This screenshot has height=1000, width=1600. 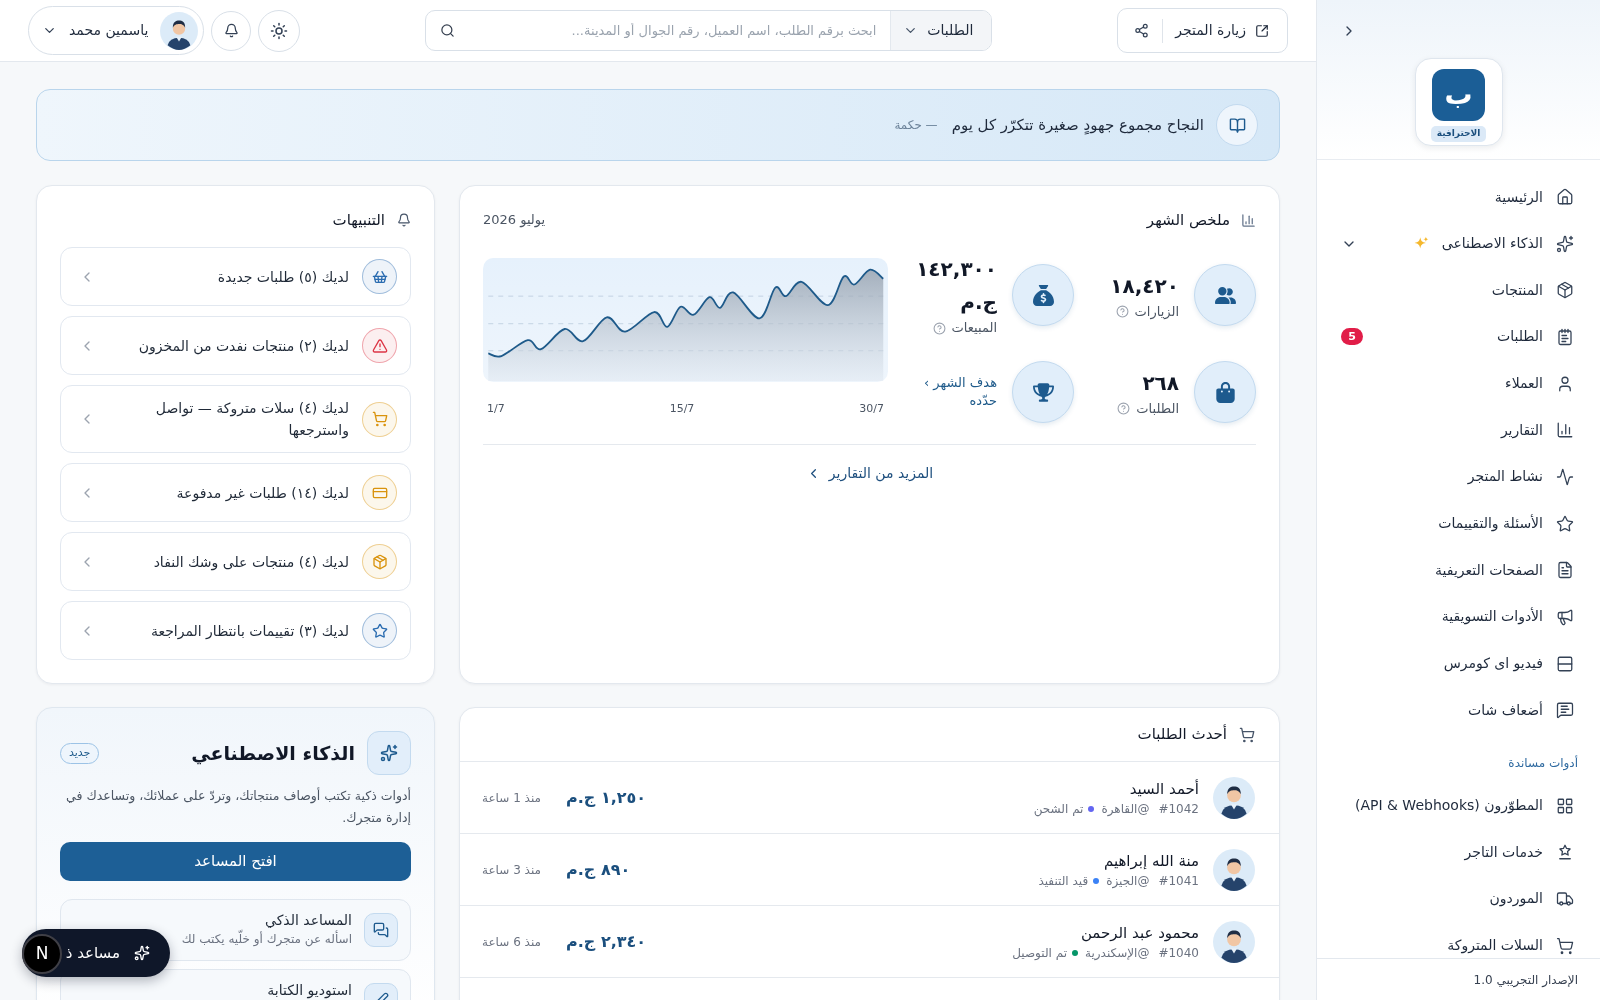 What do you see at coordinates (1565, 476) in the screenshot?
I see `pulse-icon` at bounding box center [1565, 476].